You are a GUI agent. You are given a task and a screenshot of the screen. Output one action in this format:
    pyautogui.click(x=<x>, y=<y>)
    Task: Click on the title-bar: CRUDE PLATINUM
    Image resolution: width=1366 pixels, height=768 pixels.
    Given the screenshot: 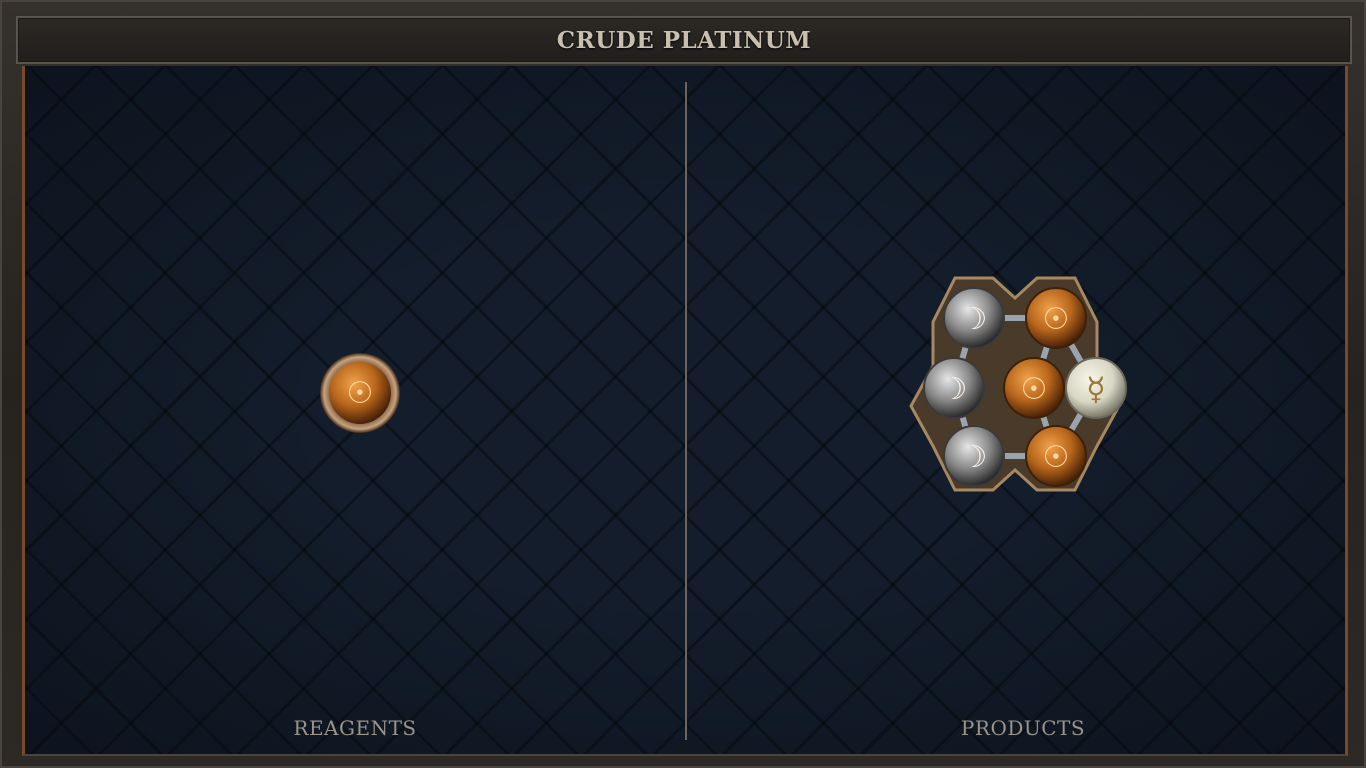 What is the action you would take?
    pyautogui.click(x=684, y=40)
    